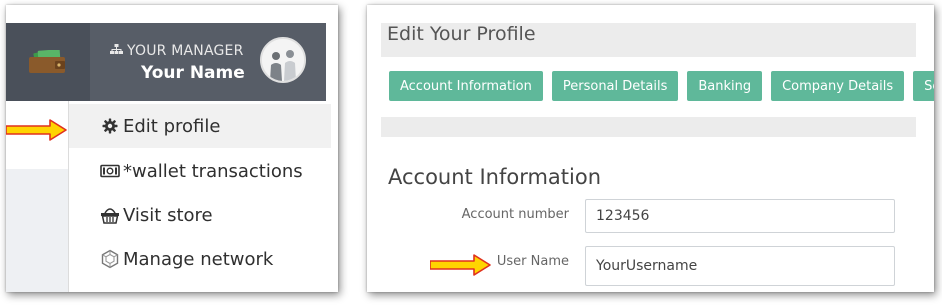 The height and width of the screenshot is (307, 942). What do you see at coordinates (725, 86) in the screenshot?
I see `tab-banking: Banking` at bounding box center [725, 86].